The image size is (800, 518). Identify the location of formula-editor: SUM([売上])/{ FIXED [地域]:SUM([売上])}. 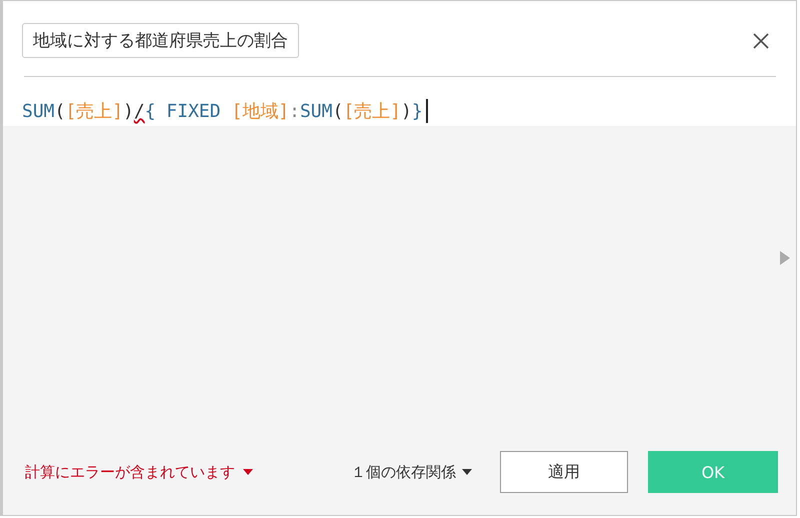
(399, 111).